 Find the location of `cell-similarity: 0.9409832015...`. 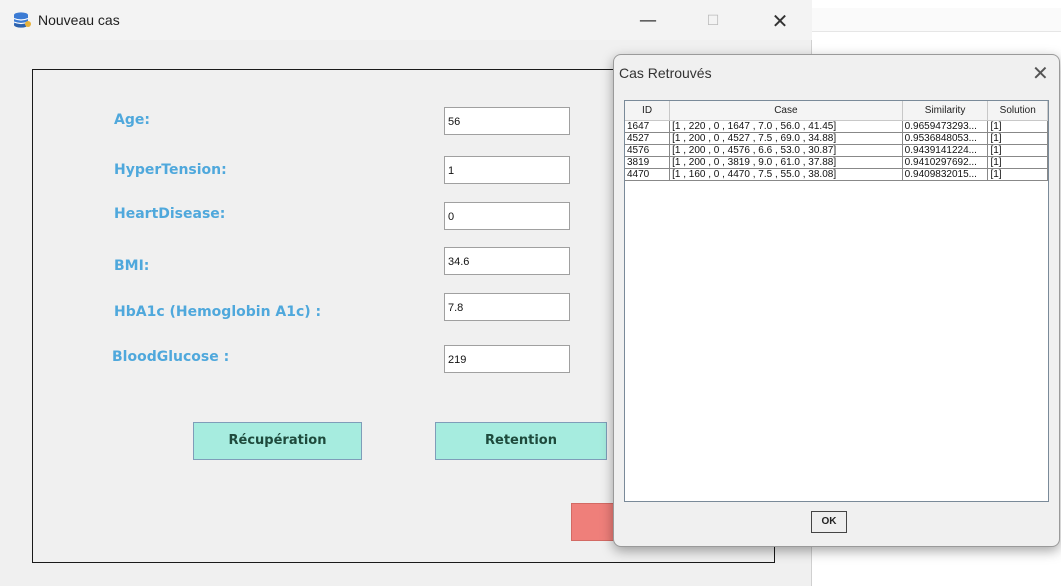

cell-similarity: 0.9409832015... is located at coordinates (945, 174).